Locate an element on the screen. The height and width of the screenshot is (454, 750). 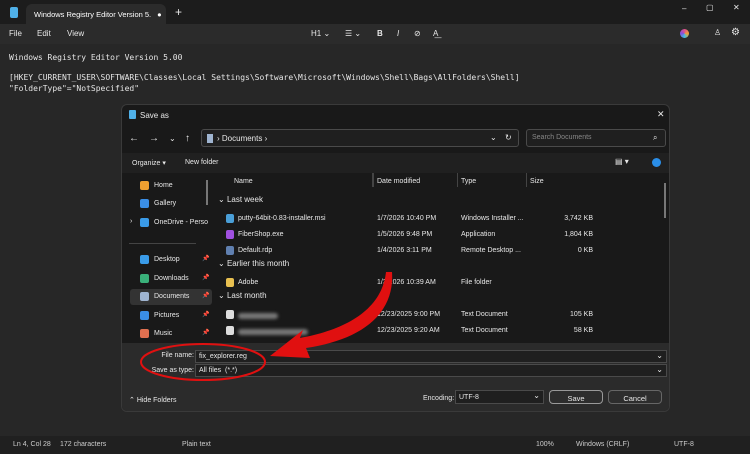
red-highlight-ellipse is located at coordinates (203, 362).